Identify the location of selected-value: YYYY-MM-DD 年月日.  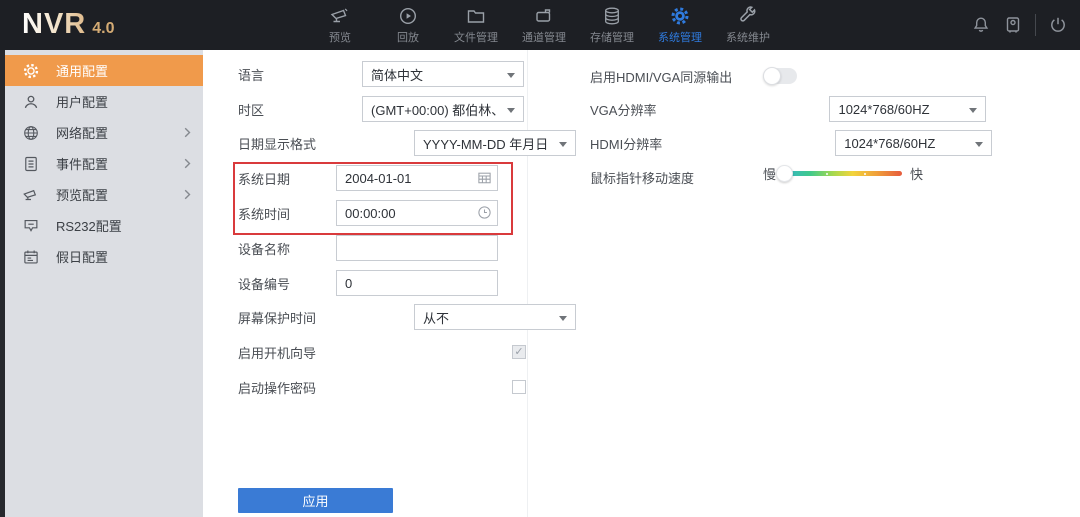
(486, 144).